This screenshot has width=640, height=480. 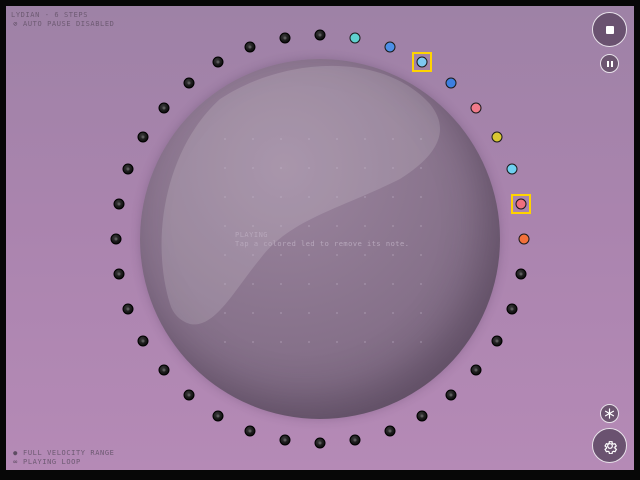 I want to click on loop-label: PLAYING LOOP, so click(x=52, y=462).